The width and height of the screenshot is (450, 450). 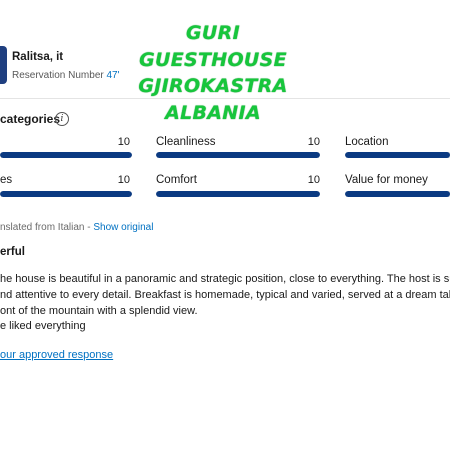 I want to click on watermark-line-2: GUESTHOUSE, so click(x=213, y=59).